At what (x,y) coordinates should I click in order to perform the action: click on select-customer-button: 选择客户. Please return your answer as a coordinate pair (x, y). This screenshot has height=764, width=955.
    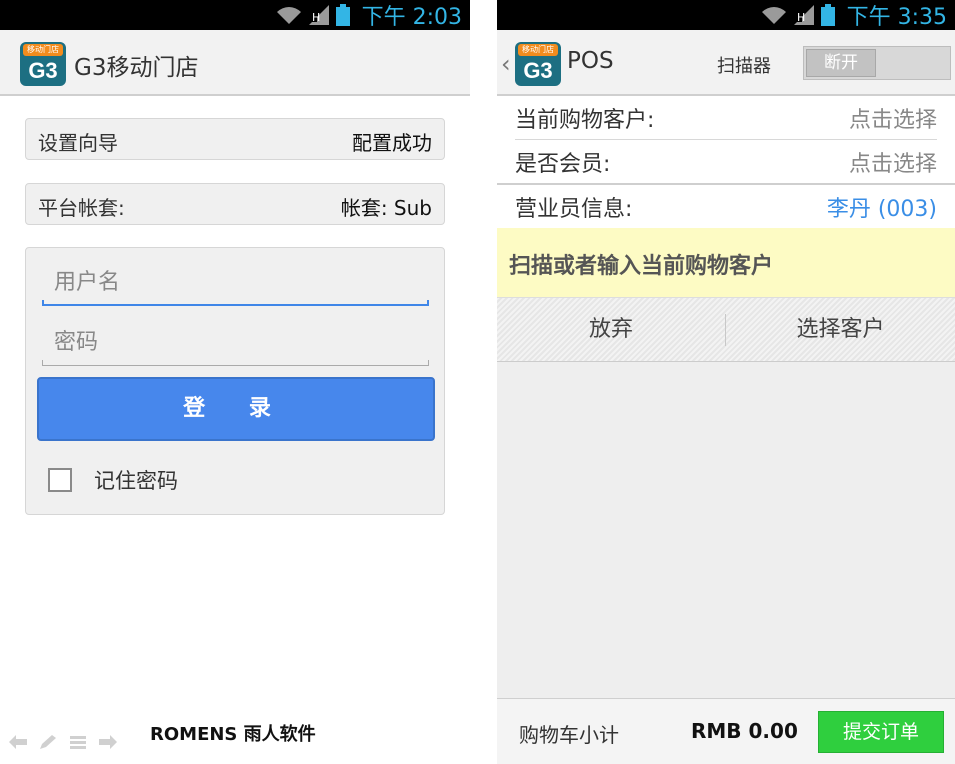
    Looking at the image, I should click on (840, 330).